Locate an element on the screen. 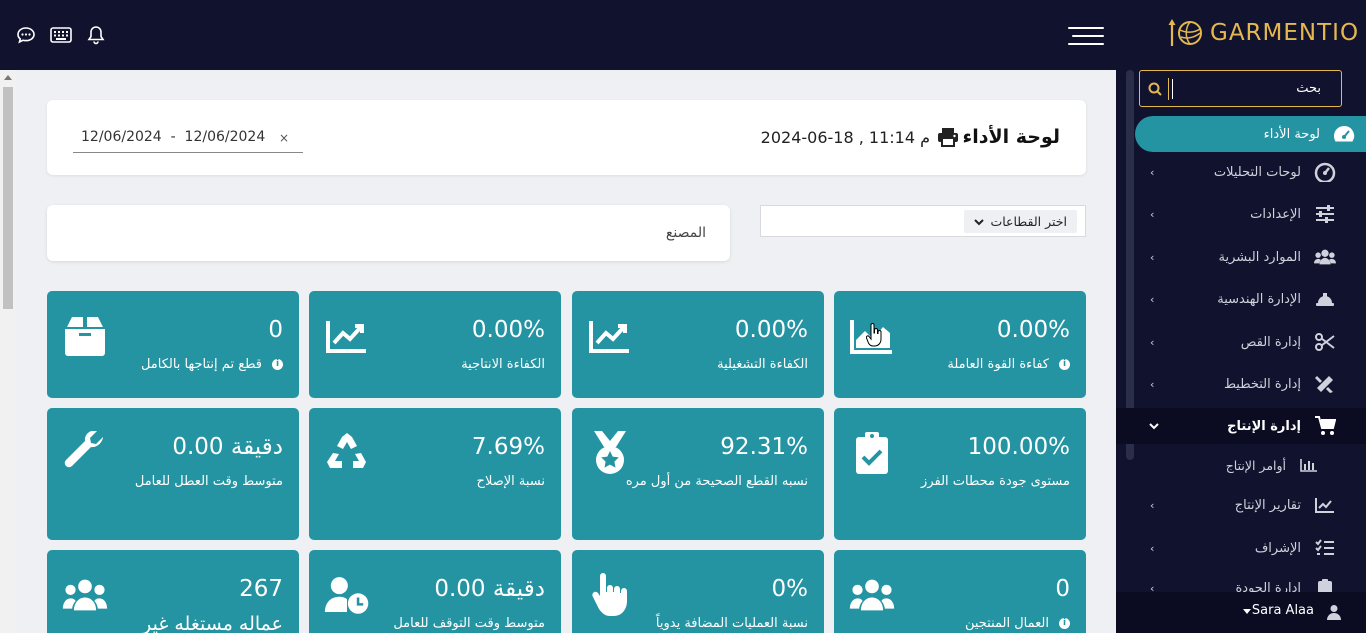 This screenshot has width=1366, height=633. bar-chart-icon is located at coordinates (1309, 466).